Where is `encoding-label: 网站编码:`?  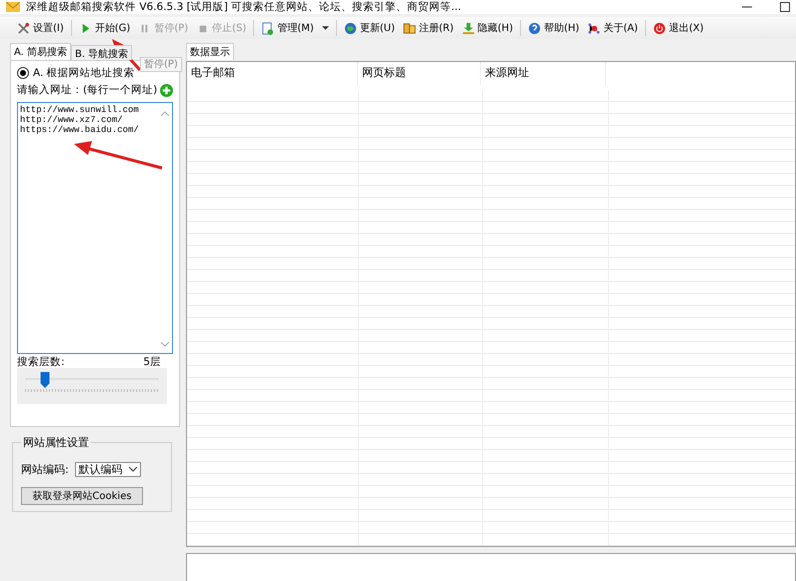
encoding-label: 网站编码: is located at coordinates (45, 469).